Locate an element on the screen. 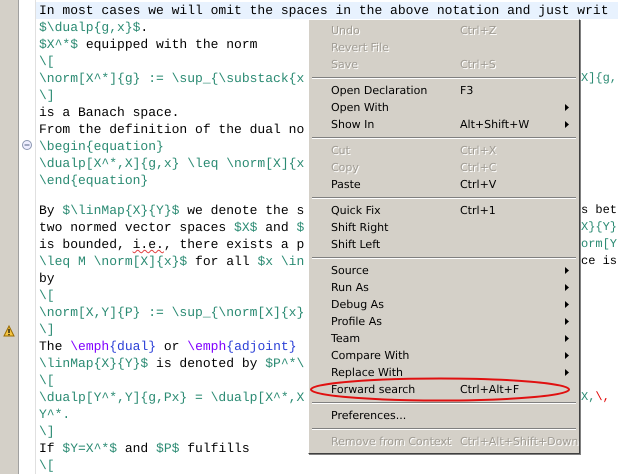  code-line: \begin{equation} is located at coordinates (101, 146).